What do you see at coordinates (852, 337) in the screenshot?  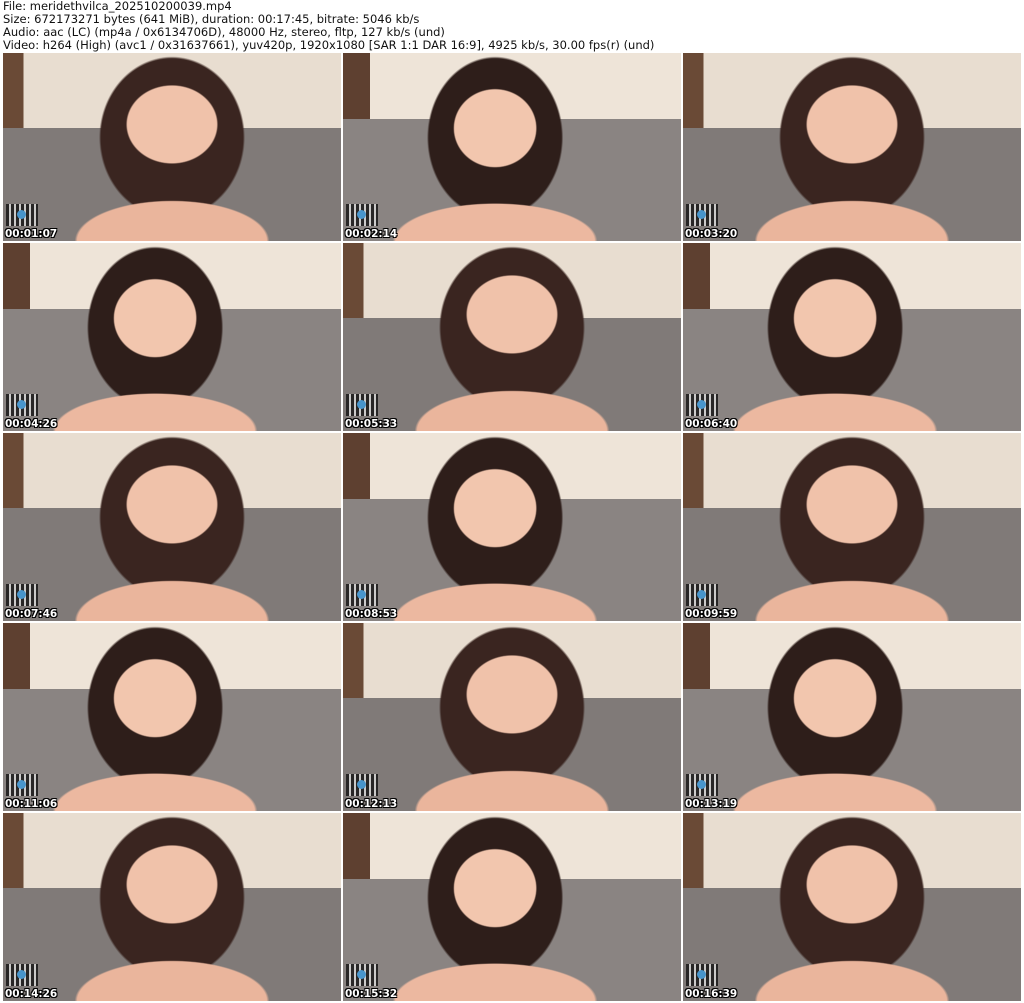 I see `video-thumbnail: 00:06:40` at bounding box center [852, 337].